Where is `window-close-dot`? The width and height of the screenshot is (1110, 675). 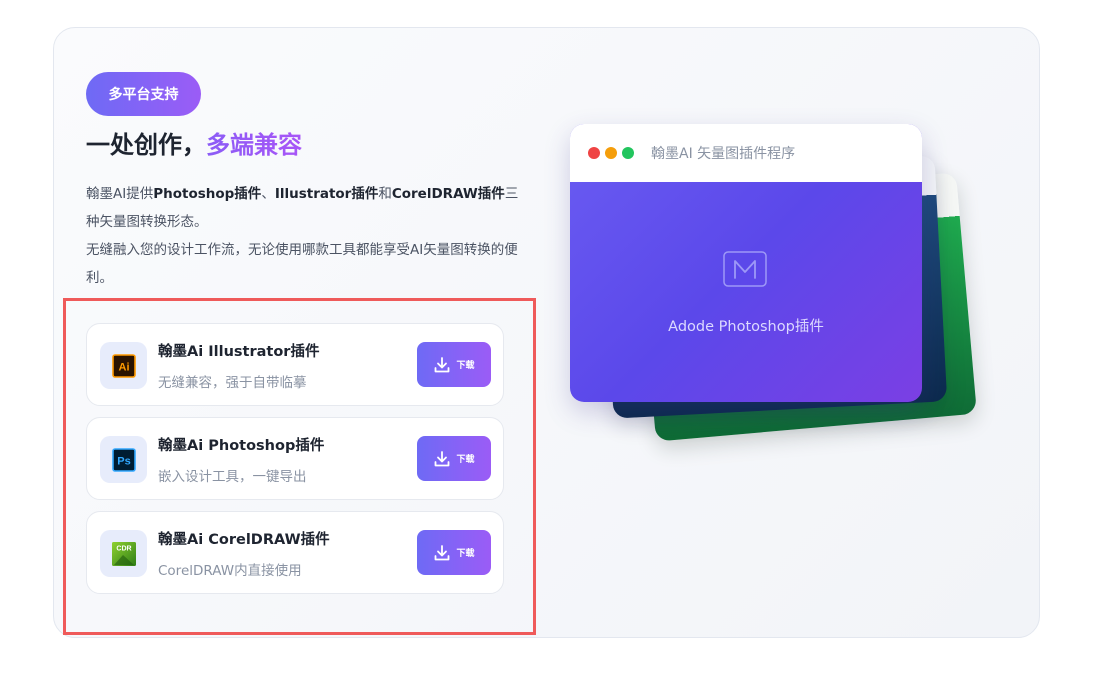 window-close-dot is located at coordinates (594, 153).